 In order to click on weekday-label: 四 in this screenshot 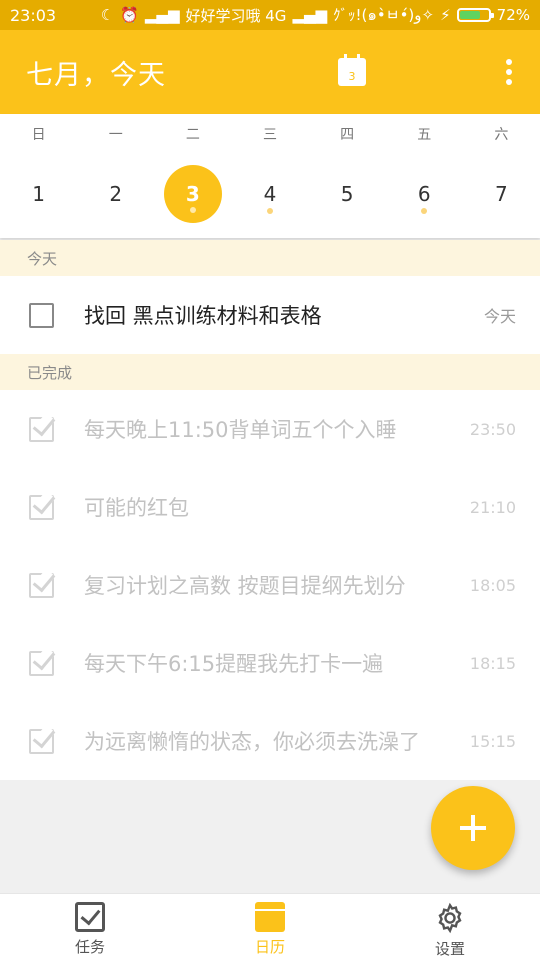, I will do `click(347, 135)`.